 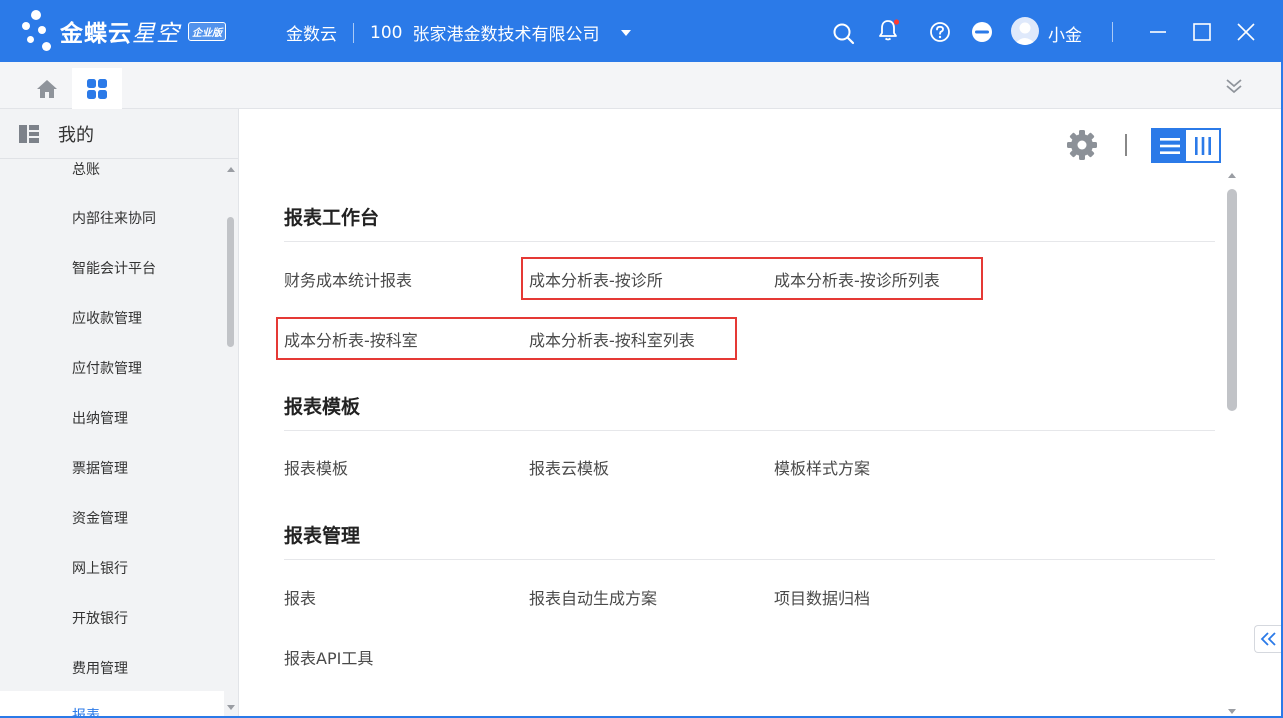 I want to click on columns-icon, so click(x=1202, y=145).